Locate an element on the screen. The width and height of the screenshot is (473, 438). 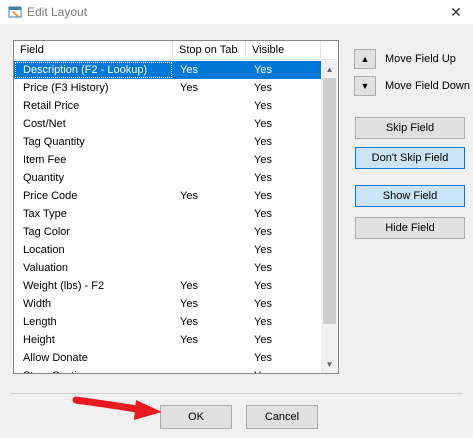
list-row: Height Yes Yes is located at coordinates (167, 340).